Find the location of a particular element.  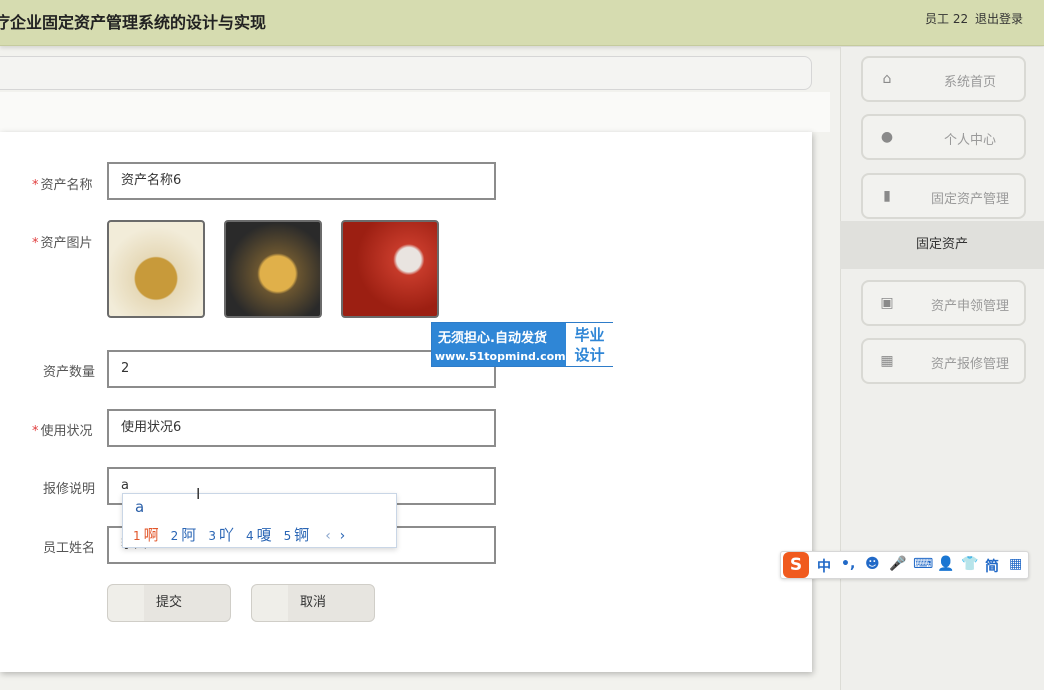

asset-image-label: * 资产图片 is located at coordinates (62, 243).